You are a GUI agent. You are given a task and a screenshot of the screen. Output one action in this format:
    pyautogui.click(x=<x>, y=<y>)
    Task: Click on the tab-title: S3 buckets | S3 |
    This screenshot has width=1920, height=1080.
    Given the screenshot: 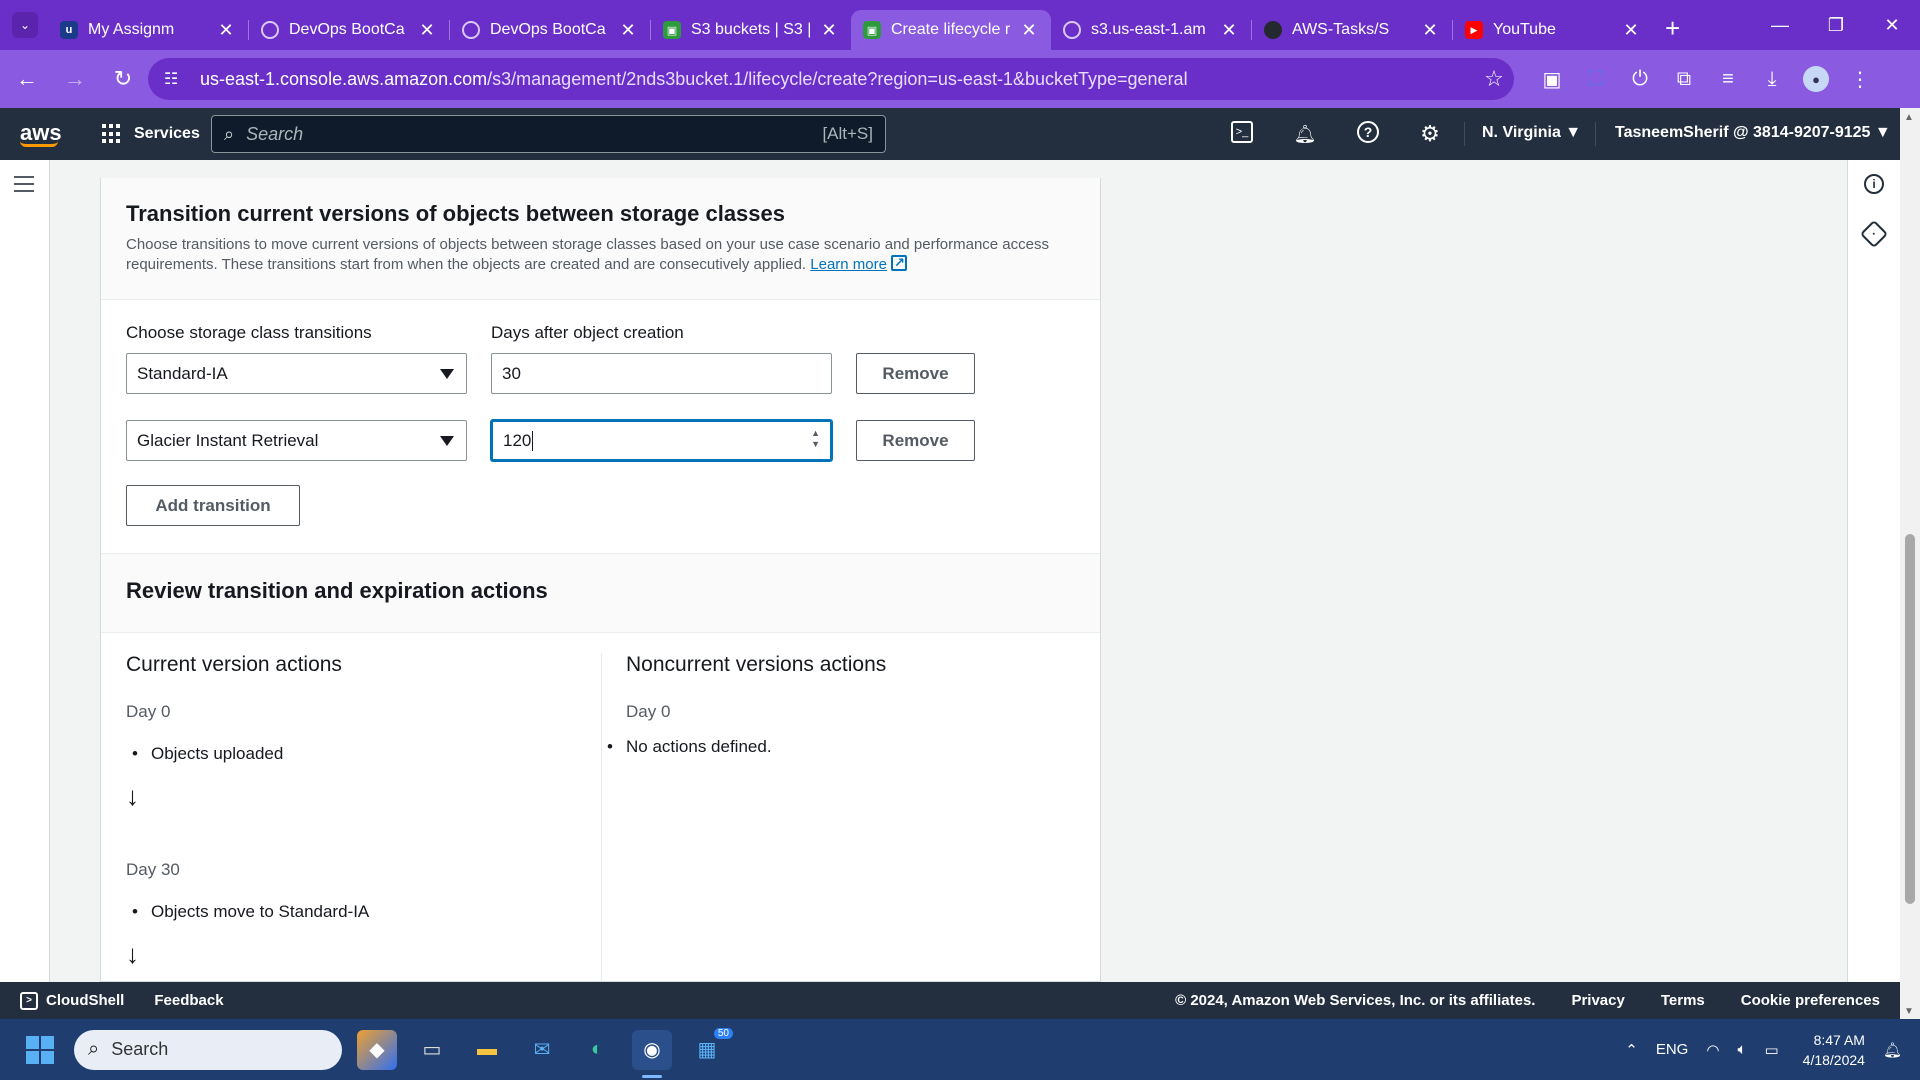 What is the action you would take?
    pyautogui.click(x=751, y=29)
    